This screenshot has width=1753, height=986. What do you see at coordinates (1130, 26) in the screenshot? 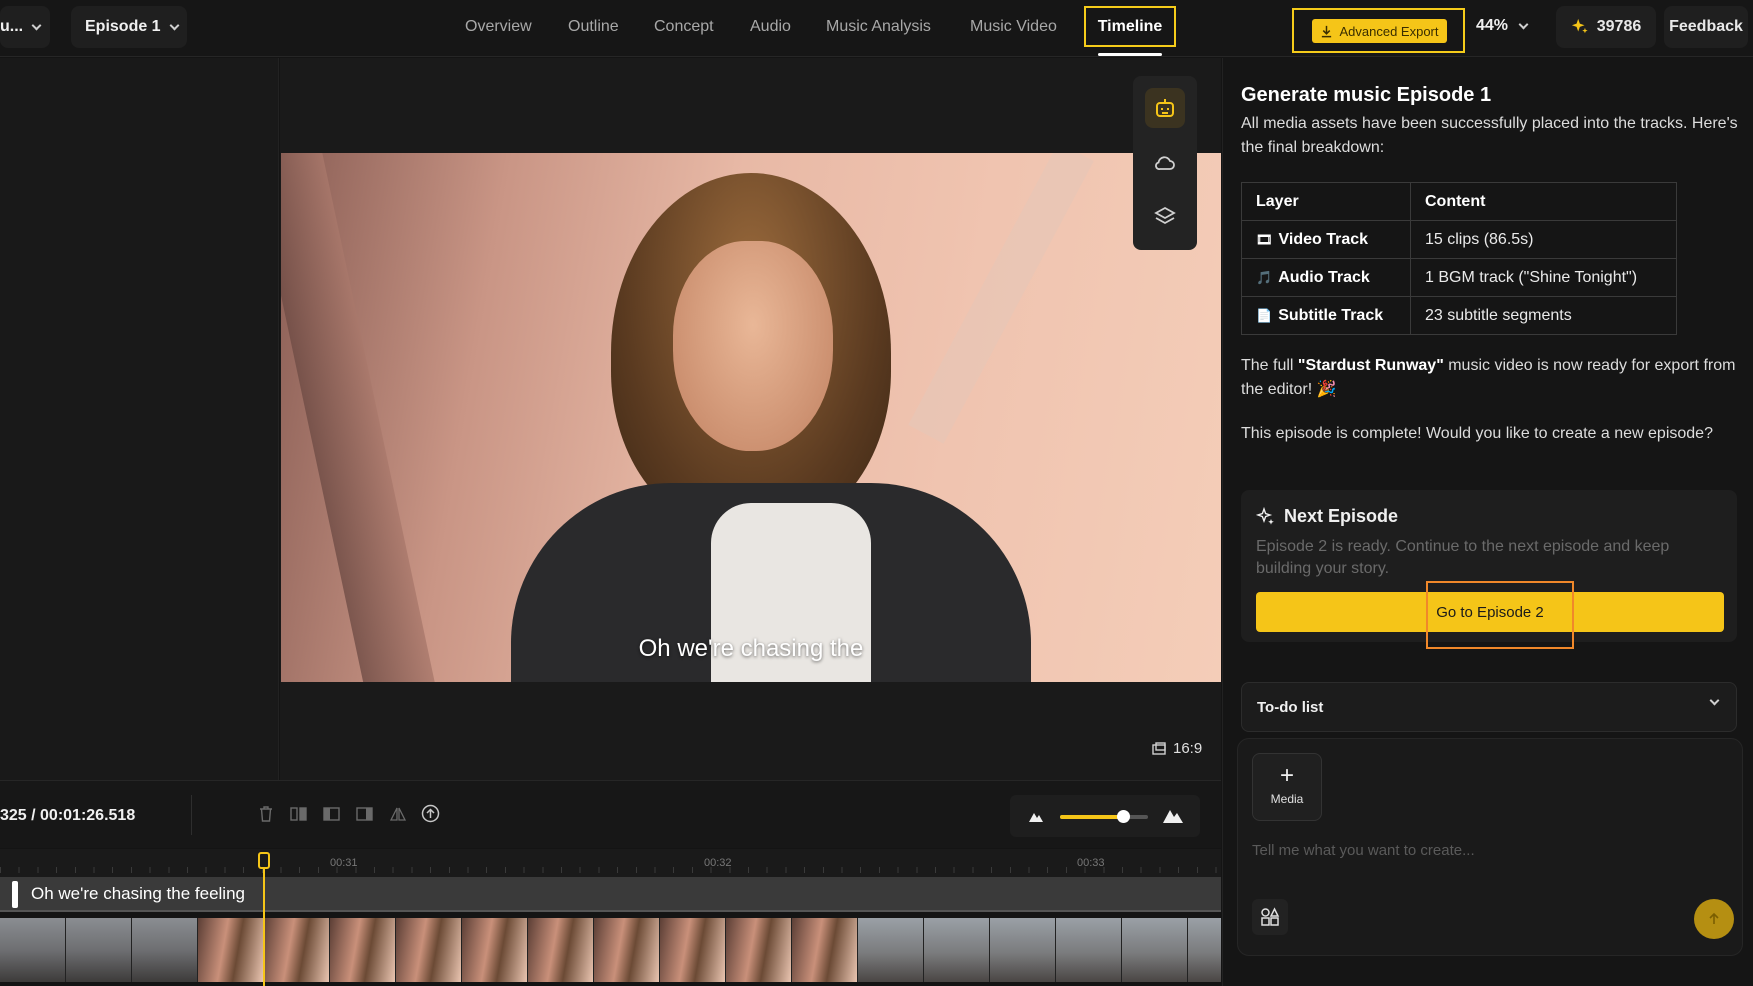
I see `tab-timeline: Timeline` at bounding box center [1130, 26].